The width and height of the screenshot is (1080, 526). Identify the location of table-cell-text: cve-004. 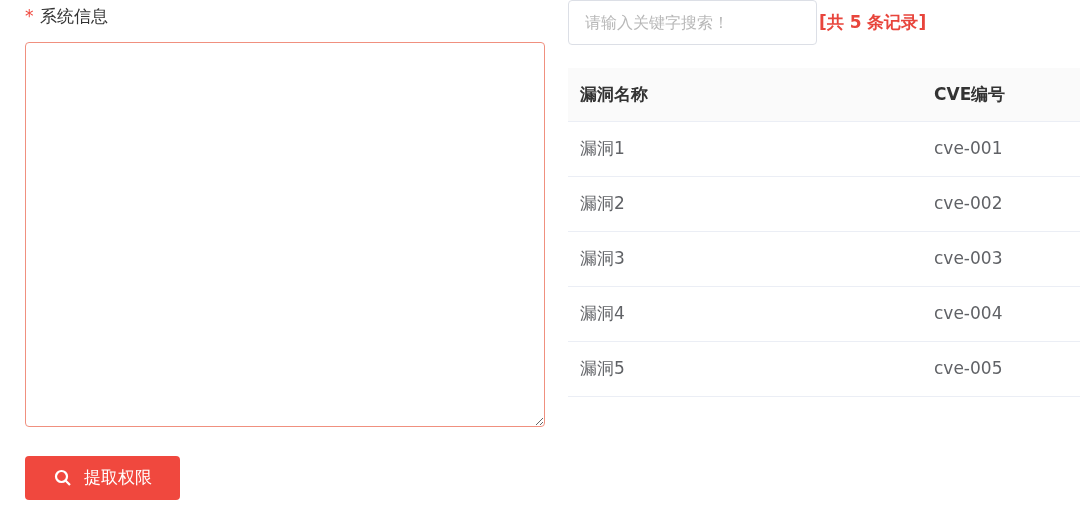
(968, 314).